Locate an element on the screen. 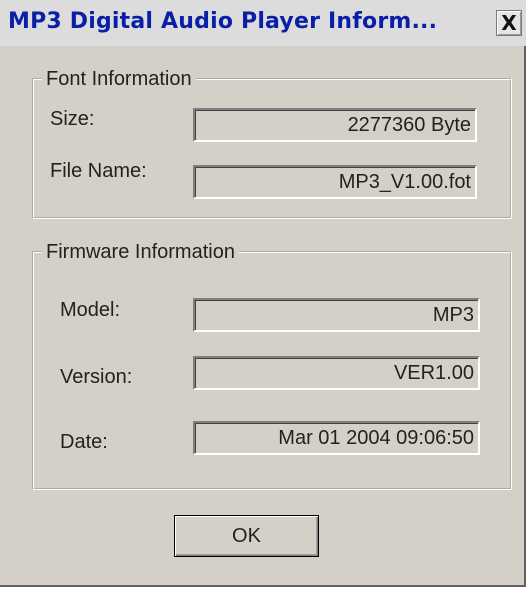  close-icon: X is located at coordinates (509, 23).